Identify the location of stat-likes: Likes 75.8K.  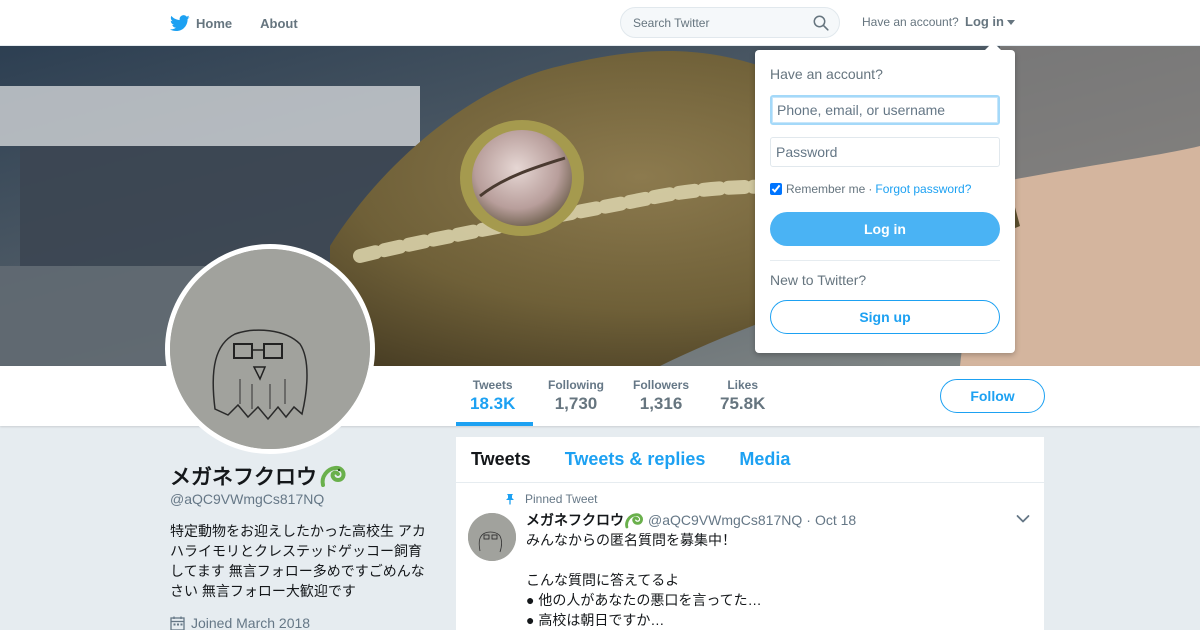
(742, 396).